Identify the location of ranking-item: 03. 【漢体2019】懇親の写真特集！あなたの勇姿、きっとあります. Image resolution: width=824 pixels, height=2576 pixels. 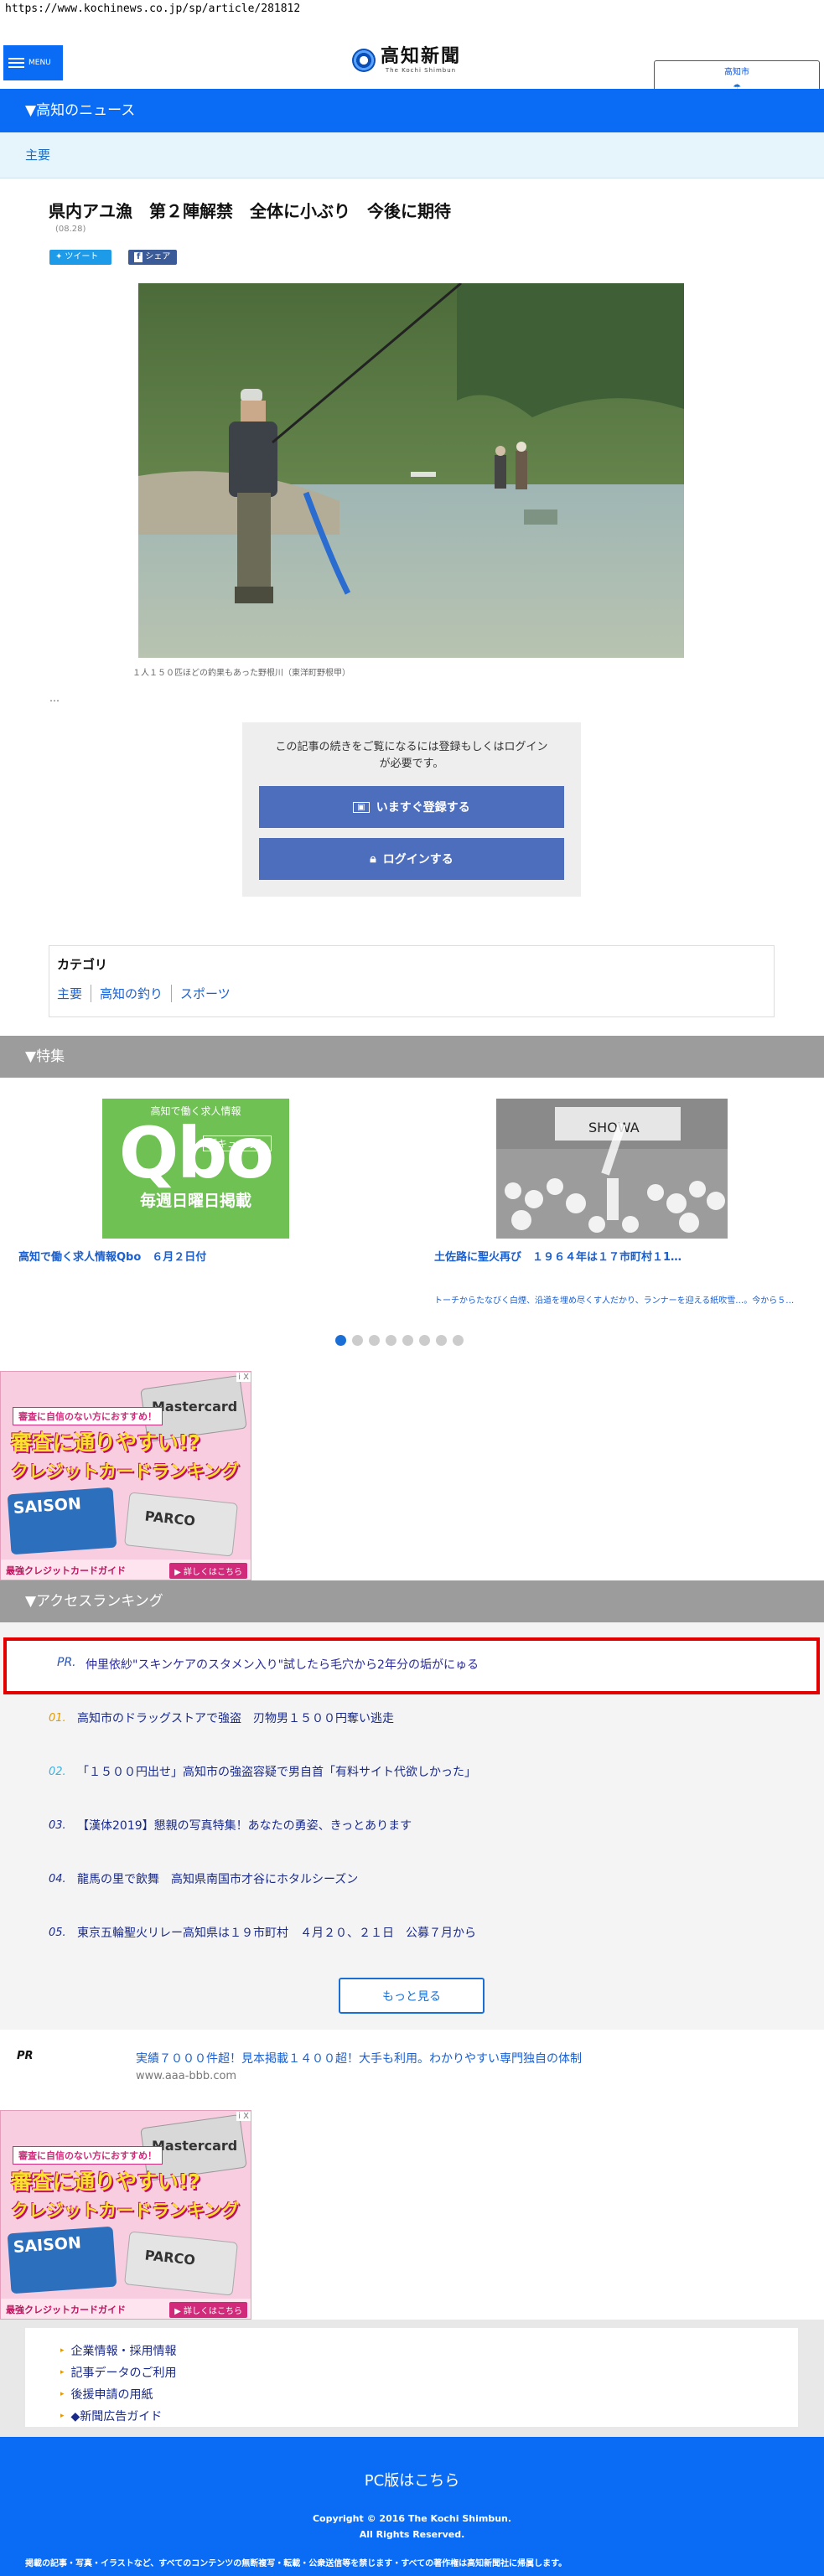
(230, 1825).